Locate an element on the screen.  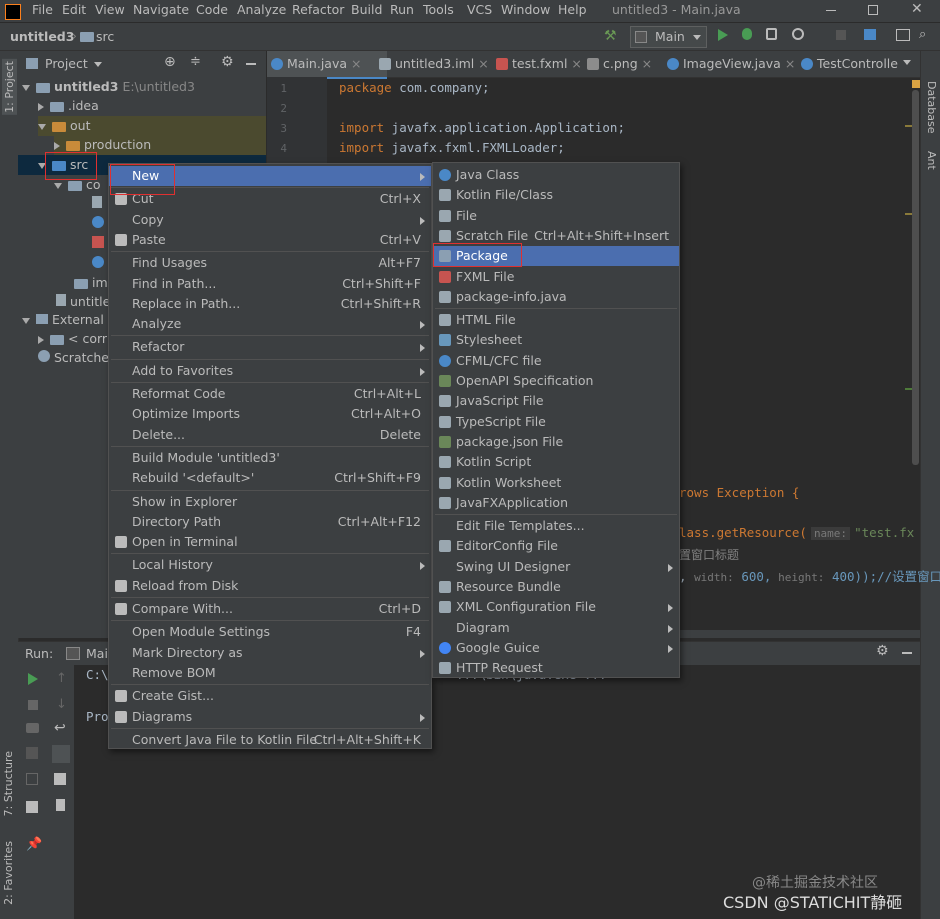
rerun-icon is located at coordinates (33, 679).